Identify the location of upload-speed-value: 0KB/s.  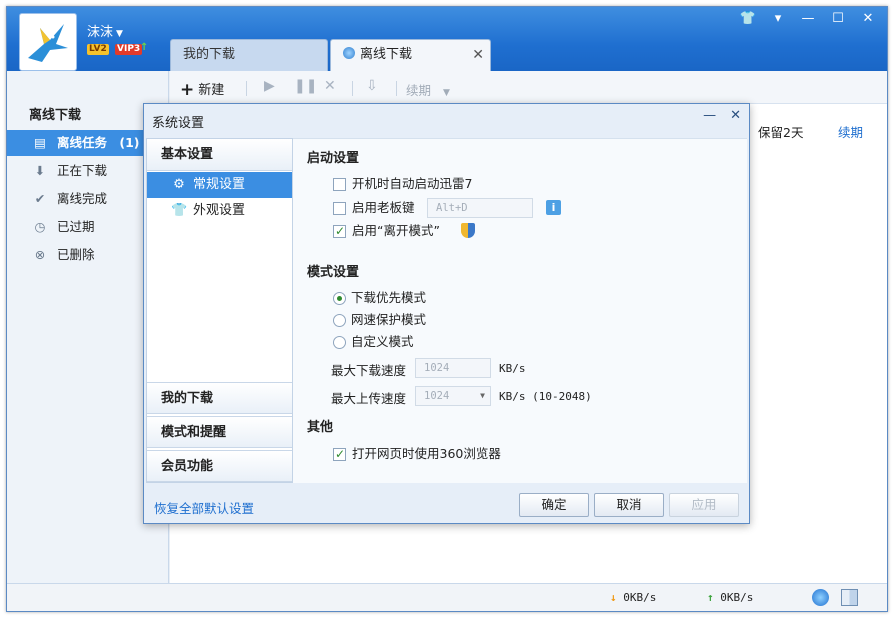
(737, 597).